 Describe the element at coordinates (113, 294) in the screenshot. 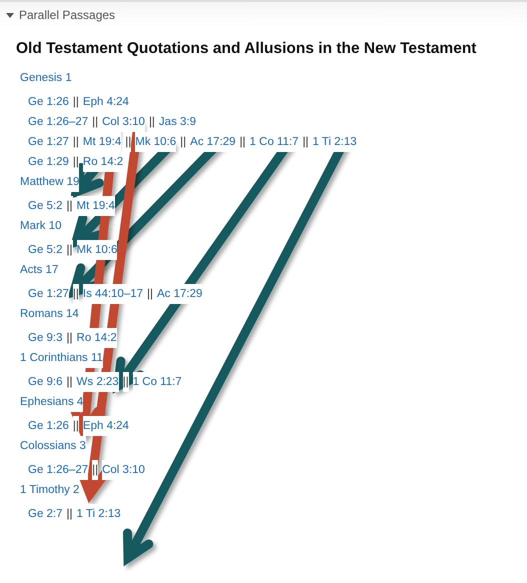

I see `reference-link: Is 44:10–17` at that location.